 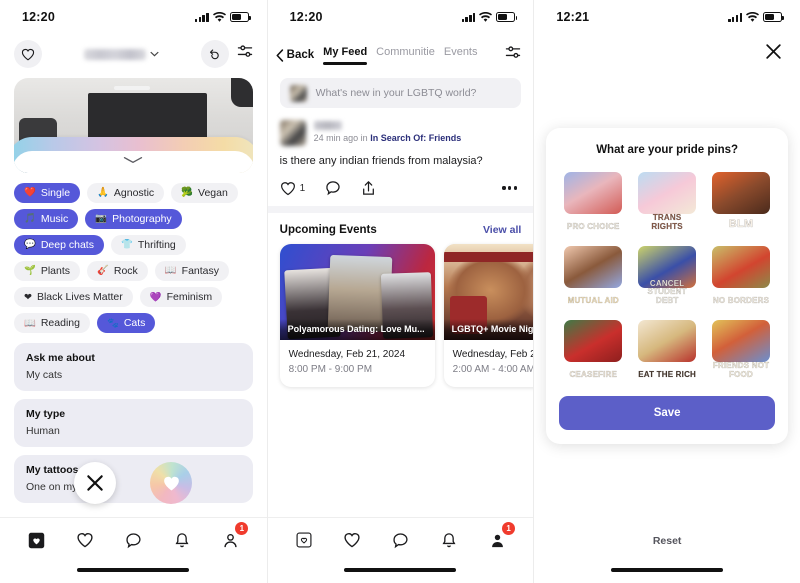 What do you see at coordinates (47, 271) in the screenshot?
I see `tag-plants: 🌱 Plants` at bounding box center [47, 271].